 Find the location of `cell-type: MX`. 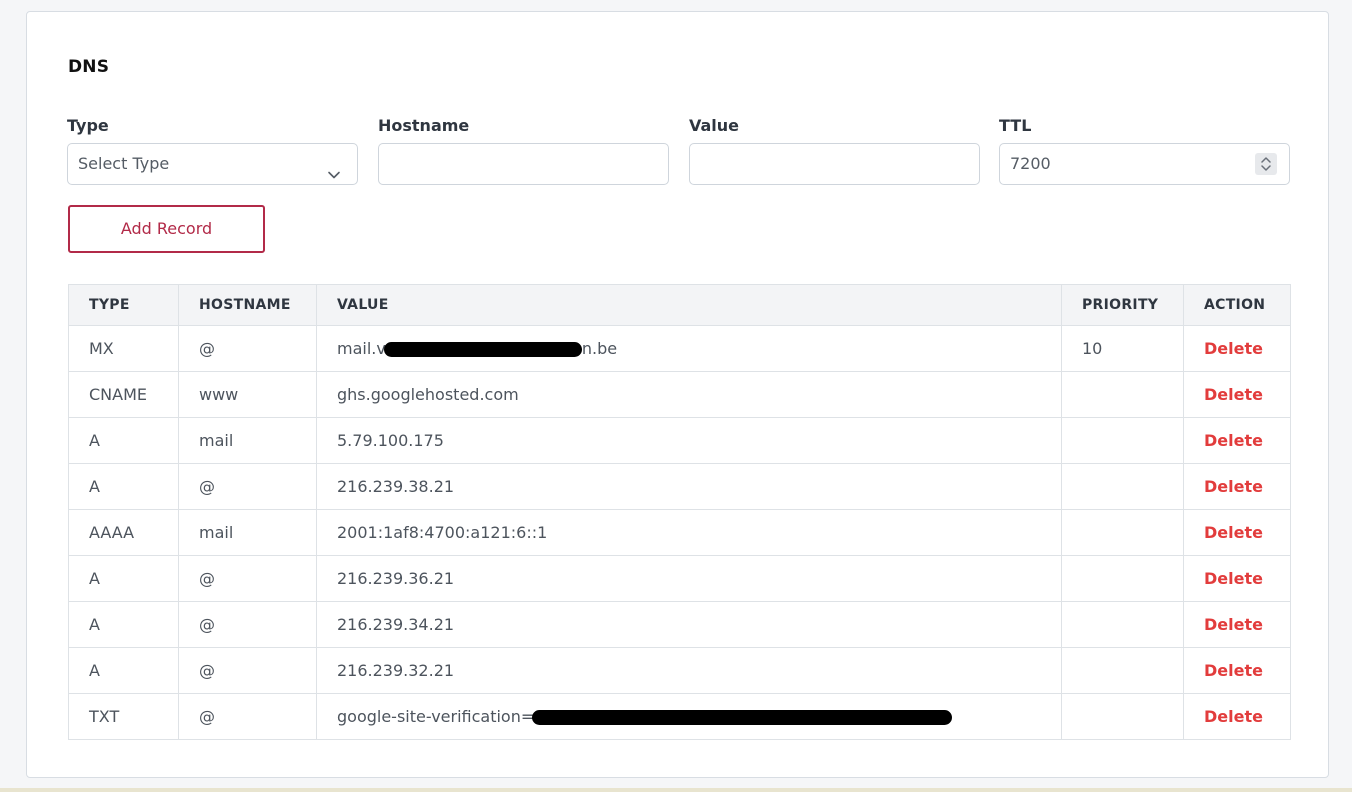

cell-type: MX is located at coordinates (123, 348).